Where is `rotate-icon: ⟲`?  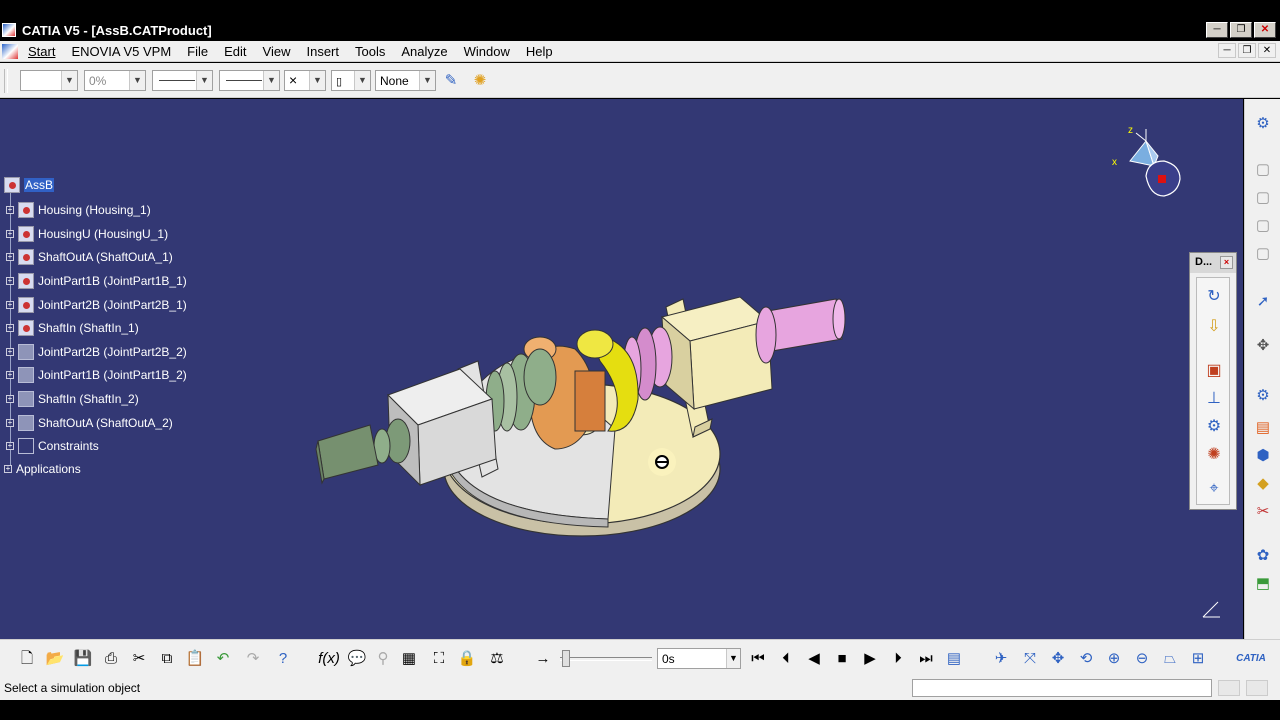
rotate-icon: ⟲ is located at coordinates (1086, 659).